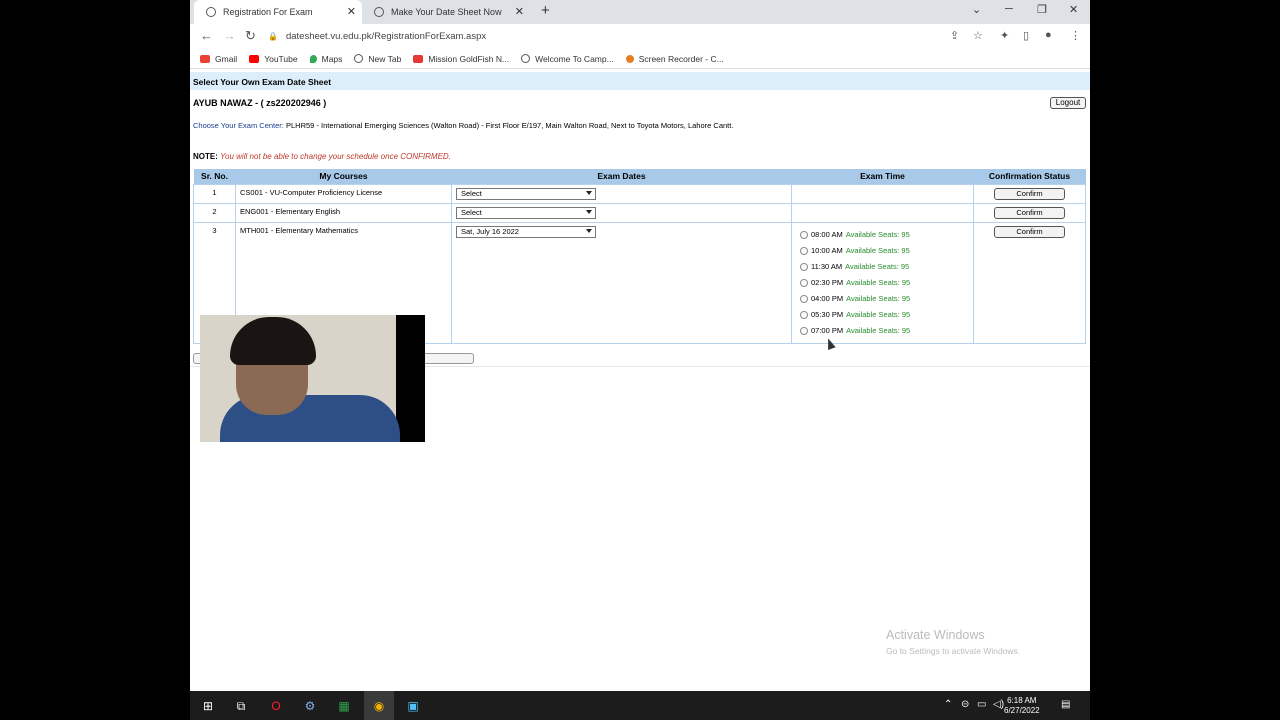 This screenshot has width=1280, height=720. I want to click on back-icon: ←, so click(206, 35).